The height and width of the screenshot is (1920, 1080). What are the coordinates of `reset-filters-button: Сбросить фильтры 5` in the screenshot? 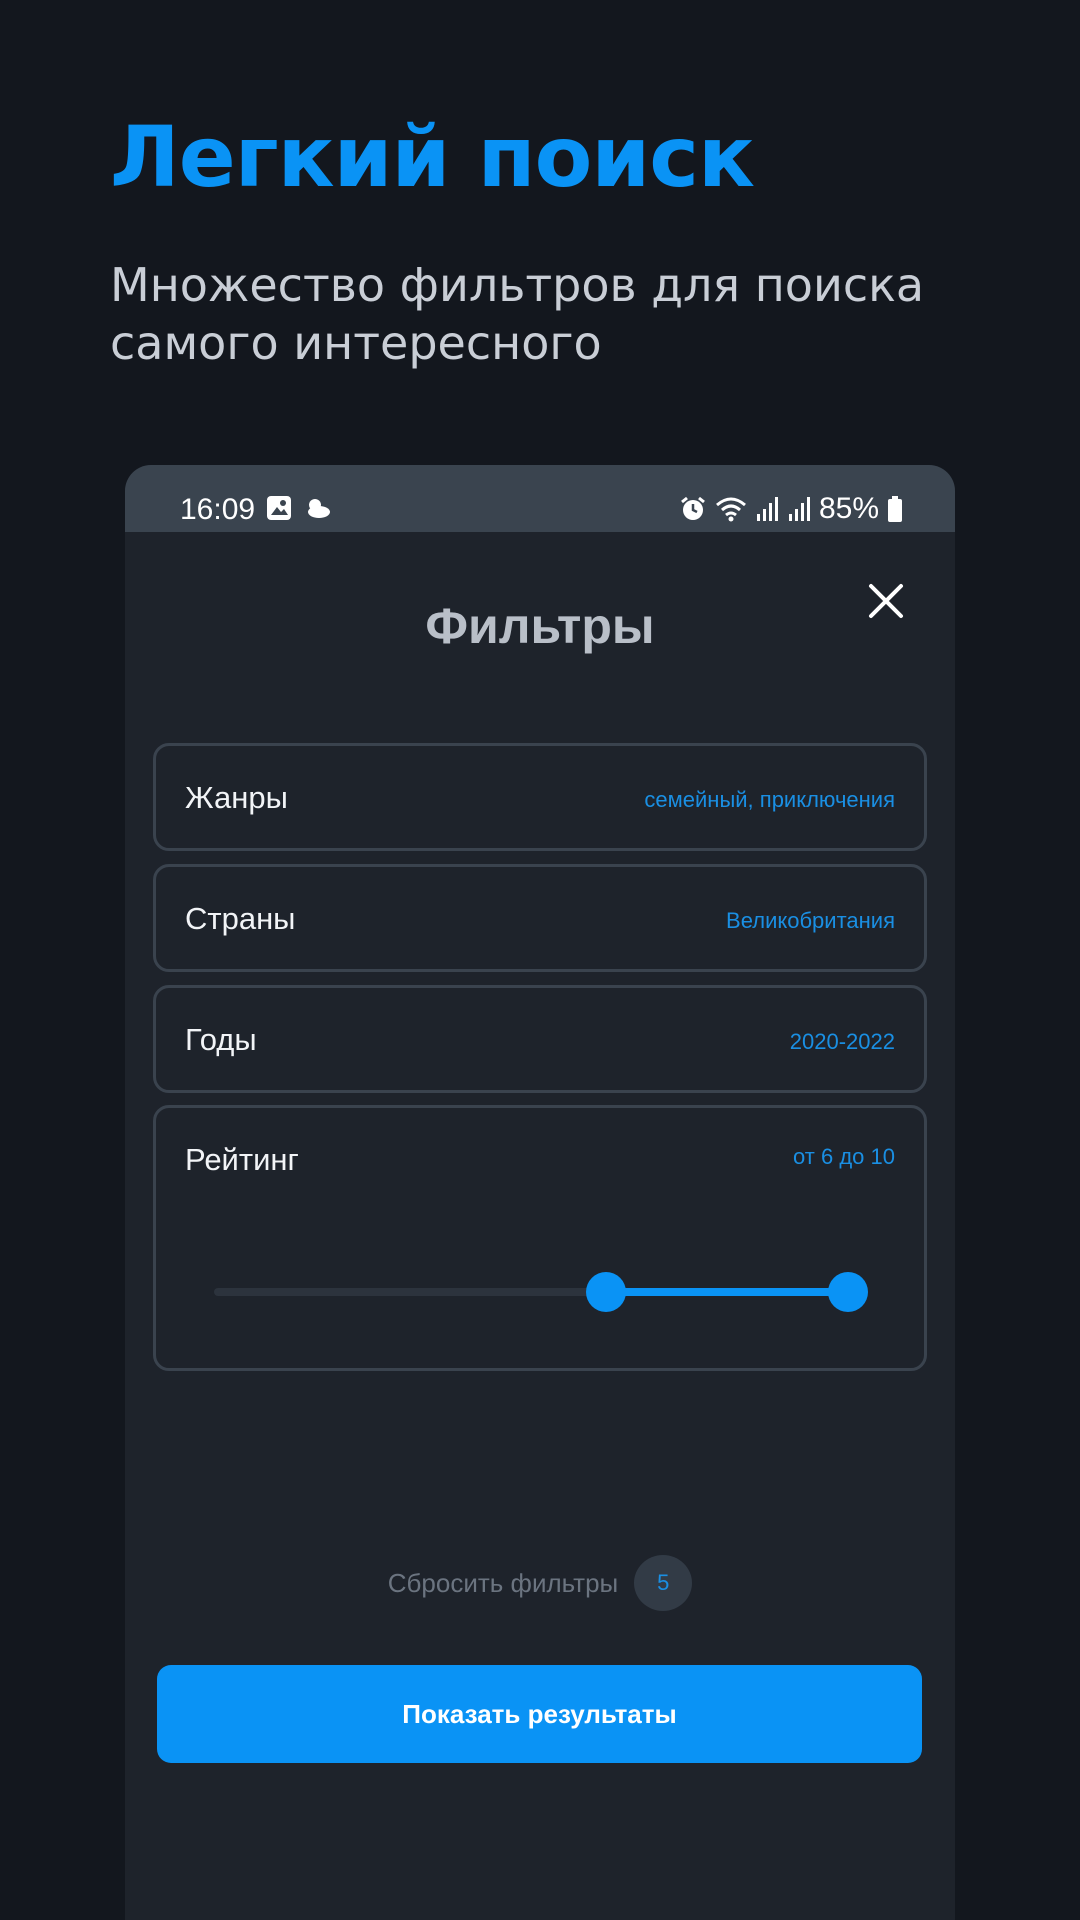 It's located at (540, 1583).